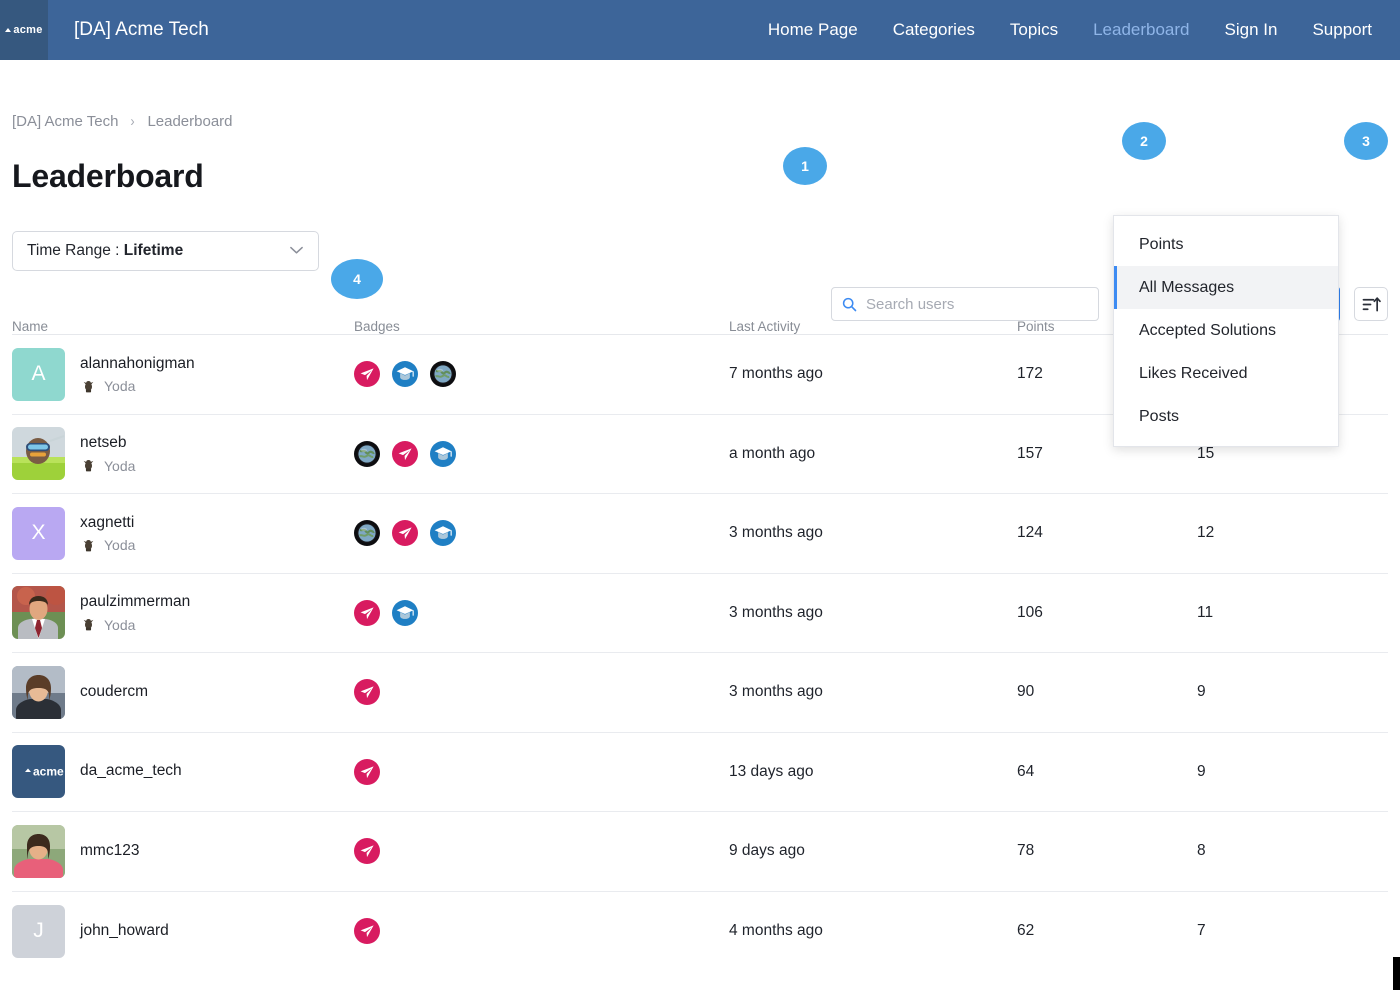 The width and height of the screenshot is (1400, 990). What do you see at coordinates (1144, 141) in the screenshot?
I see `annotation-bubble-2: 2` at bounding box center [1144, 141].